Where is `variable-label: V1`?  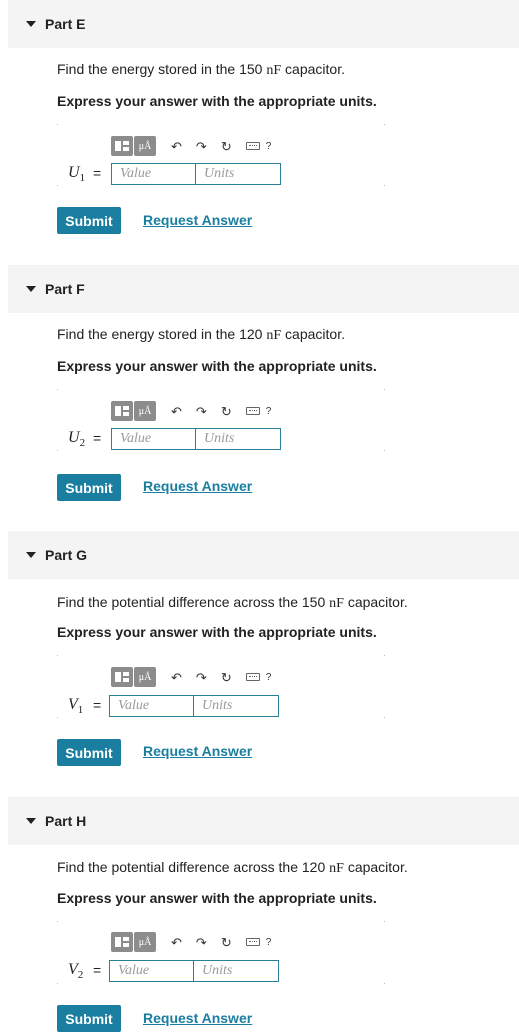 variable-label: V1 is located at coordinates (76, 706).